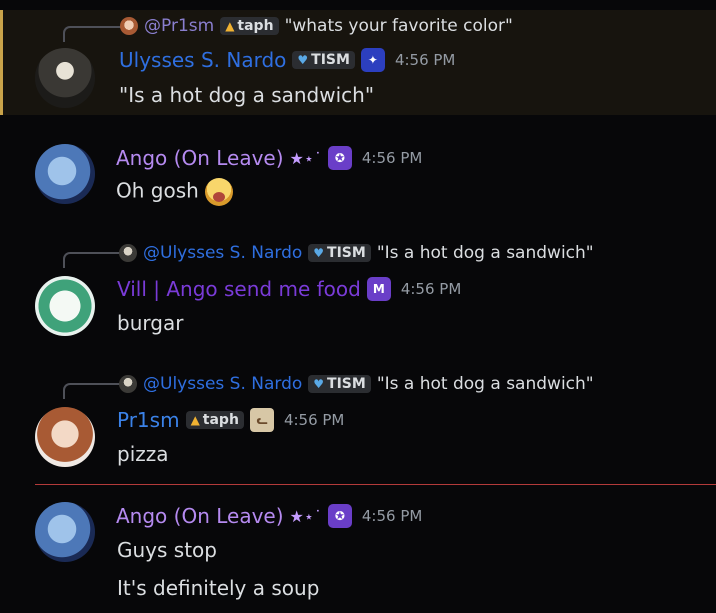  I want to click on message-header: Ulysses S. Nardo ♥ TISM ✦ 4:56 PM, so click(287, 60).